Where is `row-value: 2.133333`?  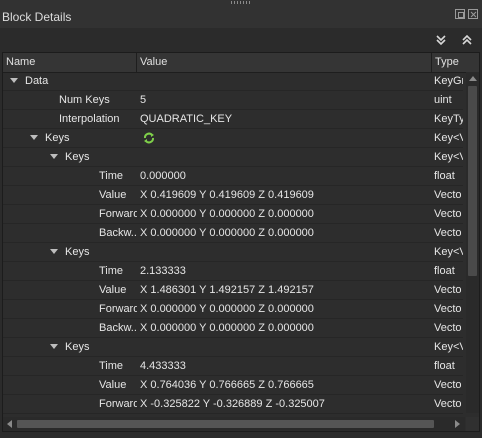
row-value: 2.133333 is located at coordinates (285, 271).